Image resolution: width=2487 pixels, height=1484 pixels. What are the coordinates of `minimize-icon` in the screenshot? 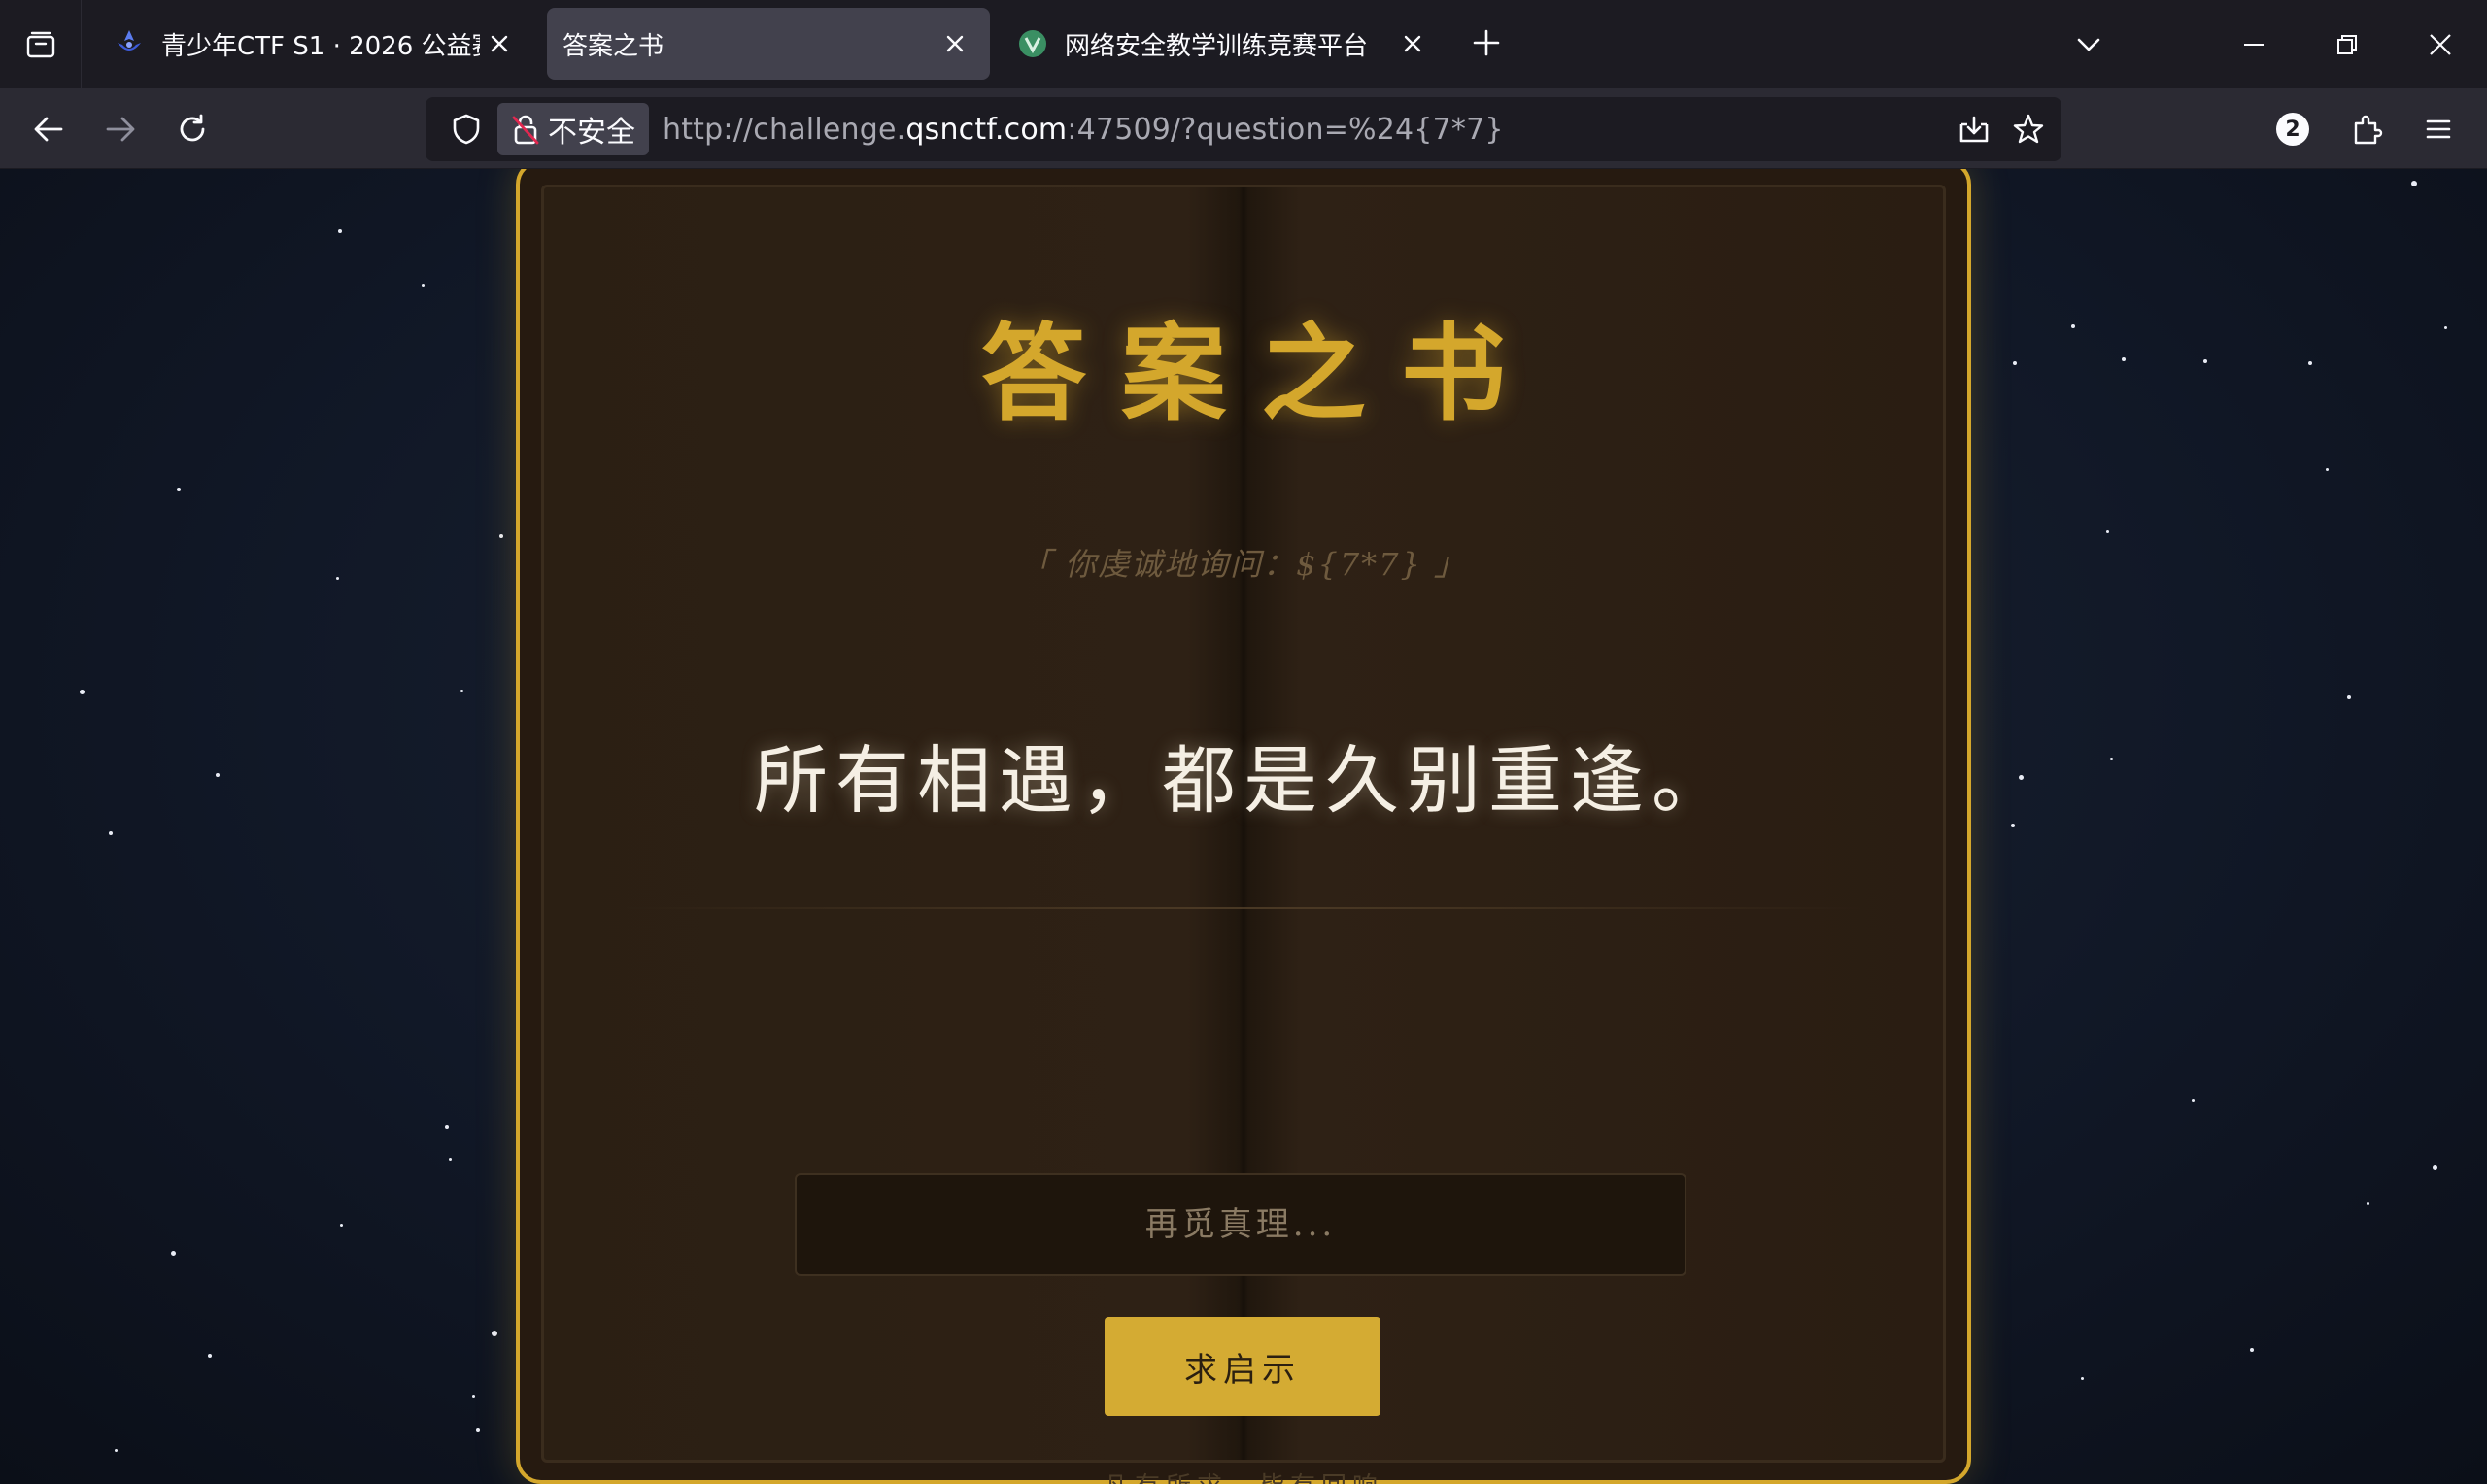 It's located at (2254, 45).